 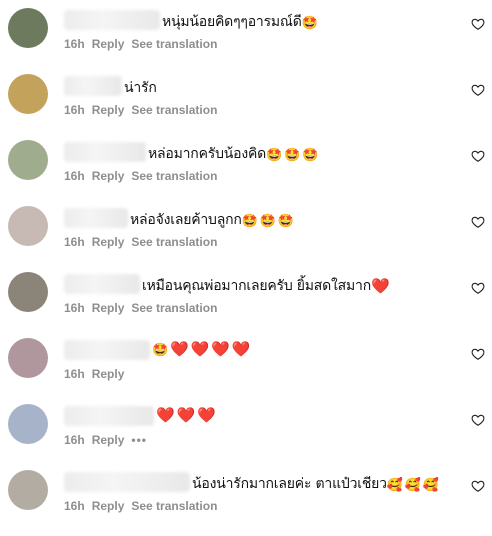 I want to click on comment-row: 🤩 ❤️ ❤️ ❤️ ❤️ 16h Reply, so click(x=246, y=371).